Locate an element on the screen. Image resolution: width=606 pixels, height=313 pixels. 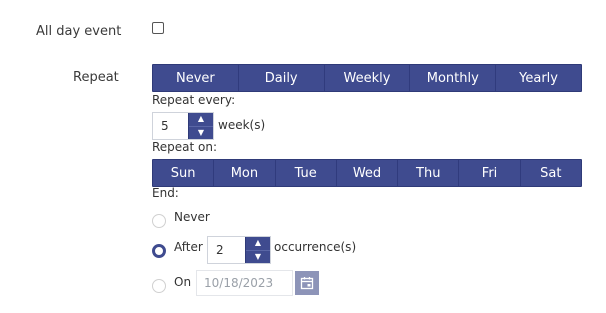
end-on-radio is located at coordinates (159, 286).